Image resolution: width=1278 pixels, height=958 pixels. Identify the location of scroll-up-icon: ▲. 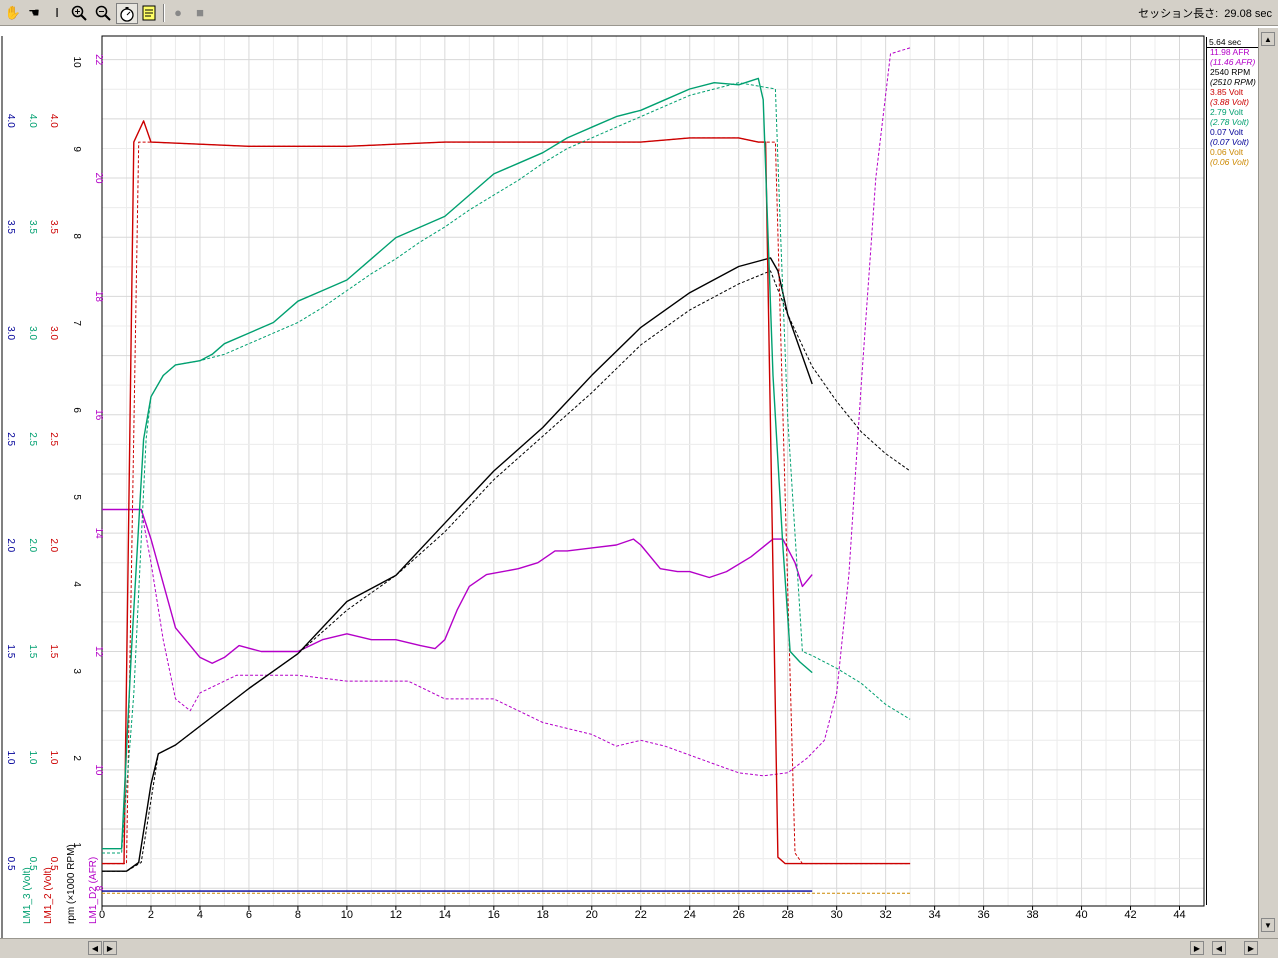
(1268, 39).